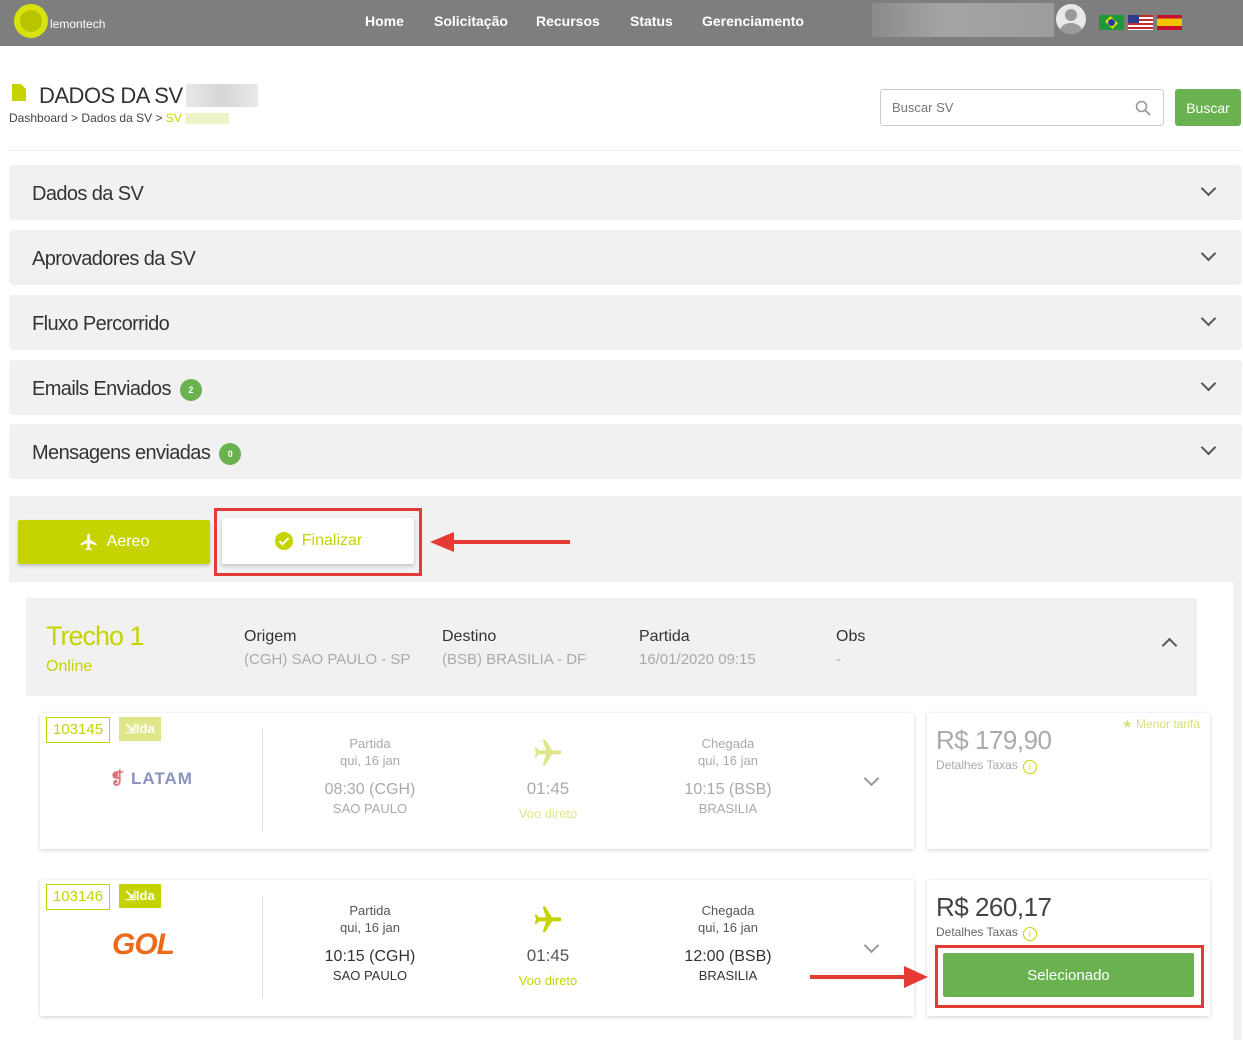 The image size is (1243, 1040). I want to click on obs-label: Obs, so click(851, 636).